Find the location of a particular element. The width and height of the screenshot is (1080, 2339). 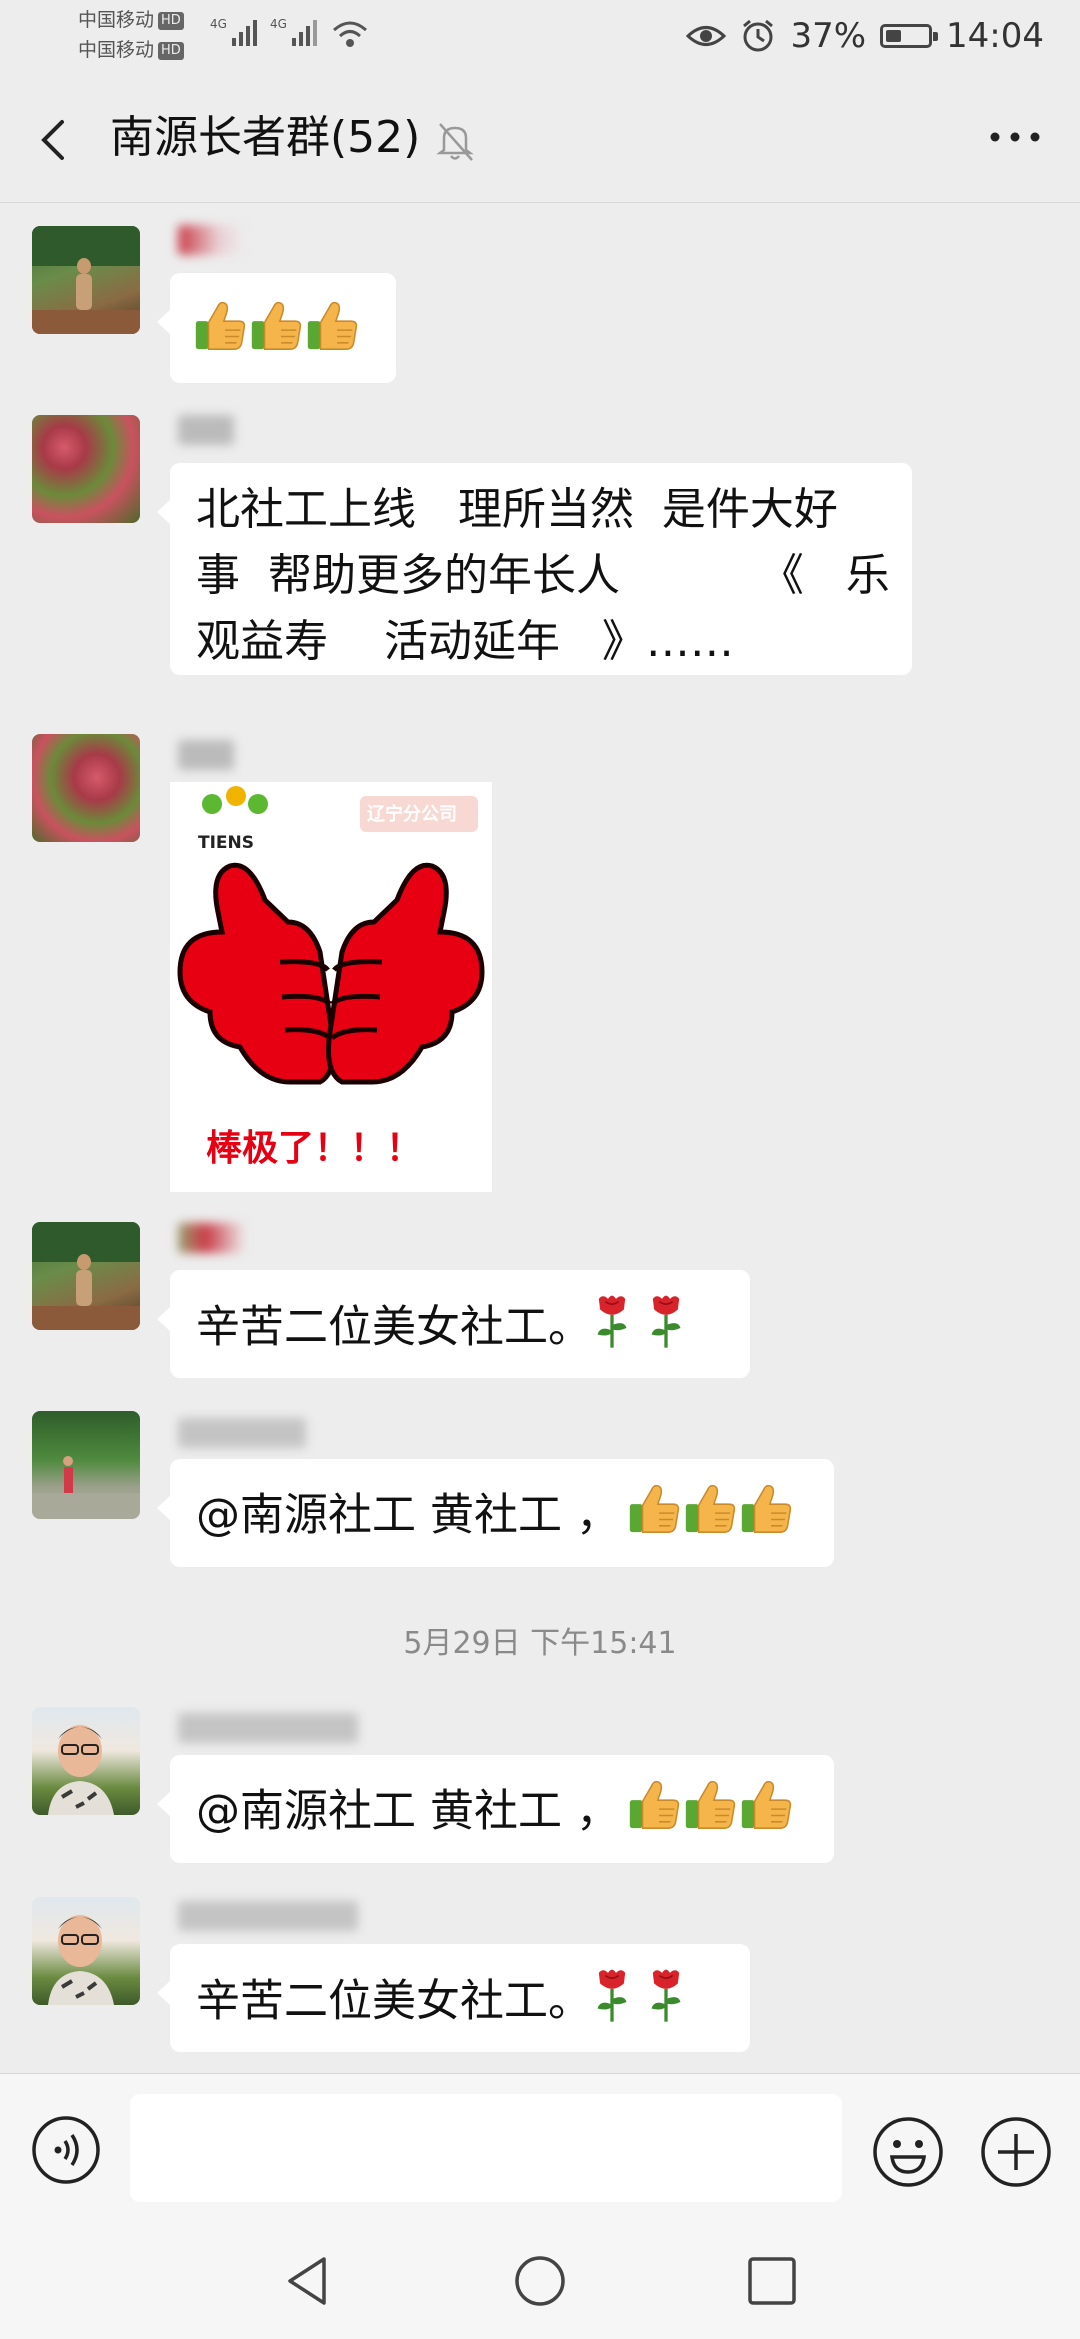

muted-bell-icon is located at coordinates (455, 142).